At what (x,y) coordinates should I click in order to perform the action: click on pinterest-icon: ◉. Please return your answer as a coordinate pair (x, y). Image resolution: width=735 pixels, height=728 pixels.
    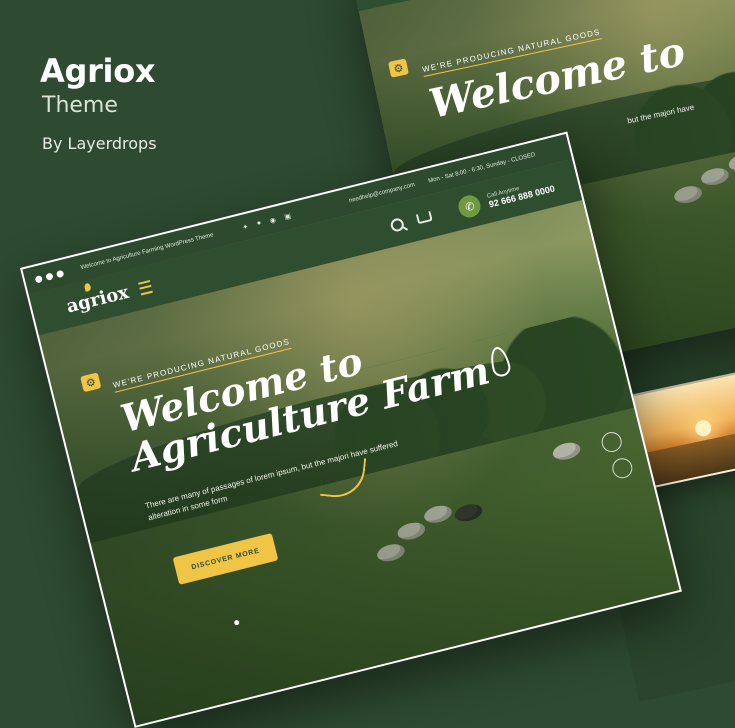
    Looking at the image, I should click on (273, 220).